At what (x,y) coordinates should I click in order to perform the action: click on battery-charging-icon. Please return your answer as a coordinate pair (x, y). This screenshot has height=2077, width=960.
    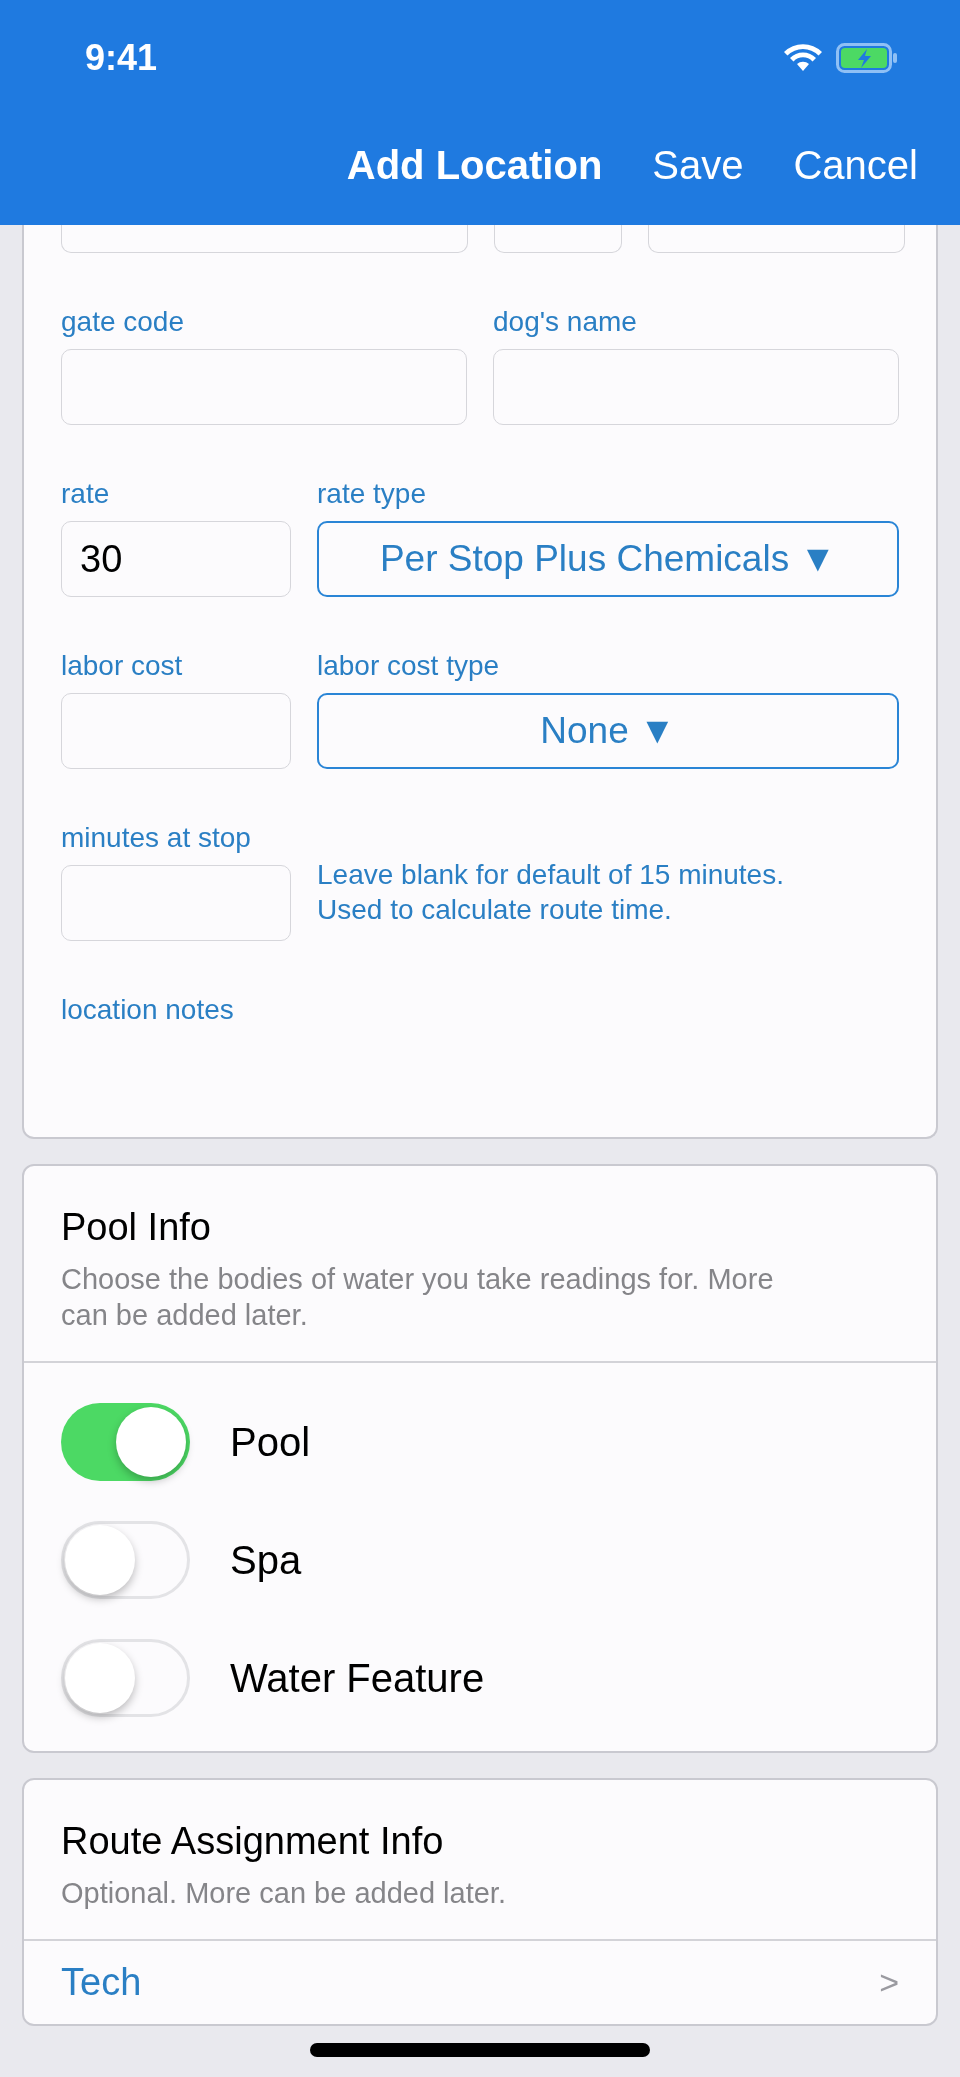
    Looking at the image, I should click on (867, 57).